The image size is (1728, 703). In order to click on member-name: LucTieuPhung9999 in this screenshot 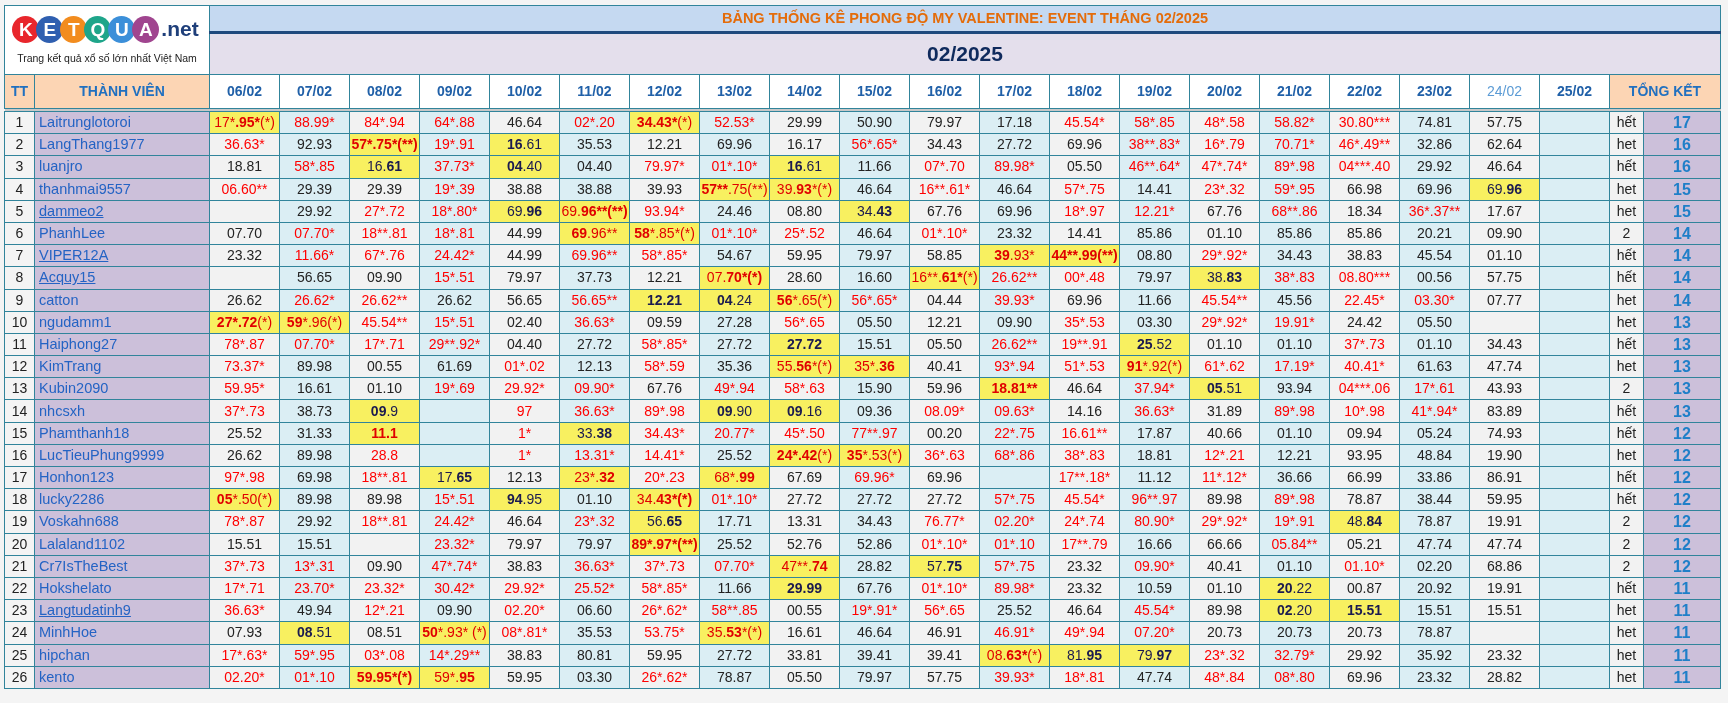, I will do `click(122, 455)`.